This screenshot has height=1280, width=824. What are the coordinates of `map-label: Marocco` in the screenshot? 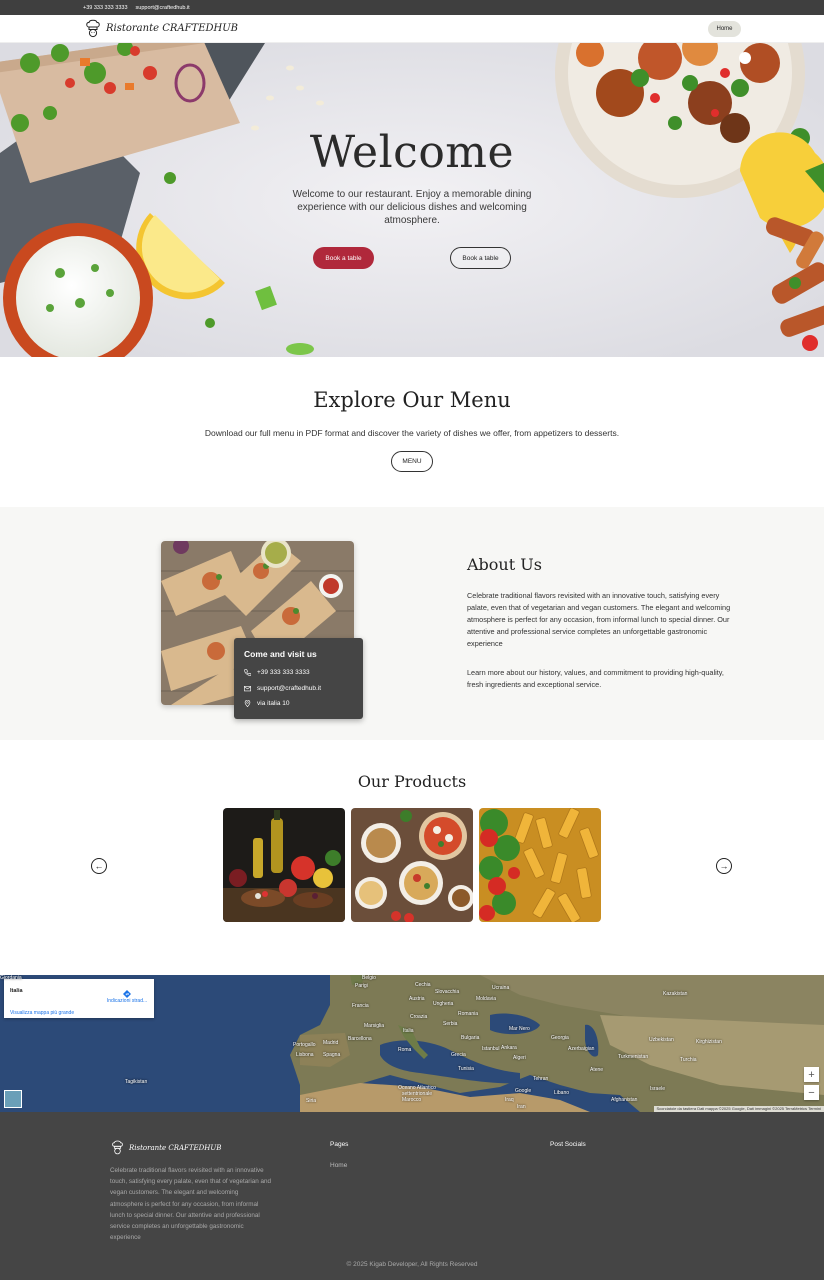 It's located at (412, 1100).